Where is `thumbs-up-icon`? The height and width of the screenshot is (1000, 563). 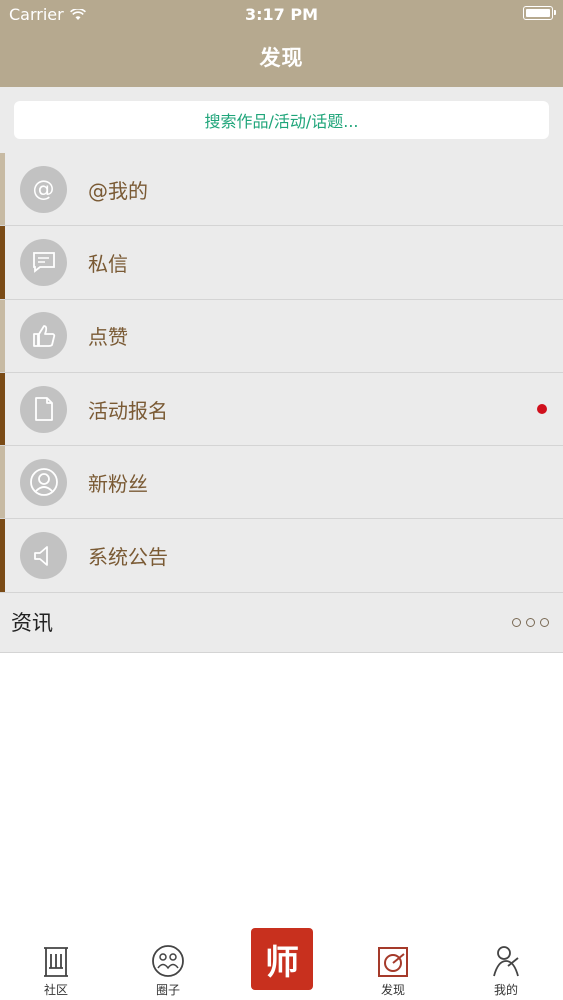
thumbs-up-icon is located at coordinates (43, 336).